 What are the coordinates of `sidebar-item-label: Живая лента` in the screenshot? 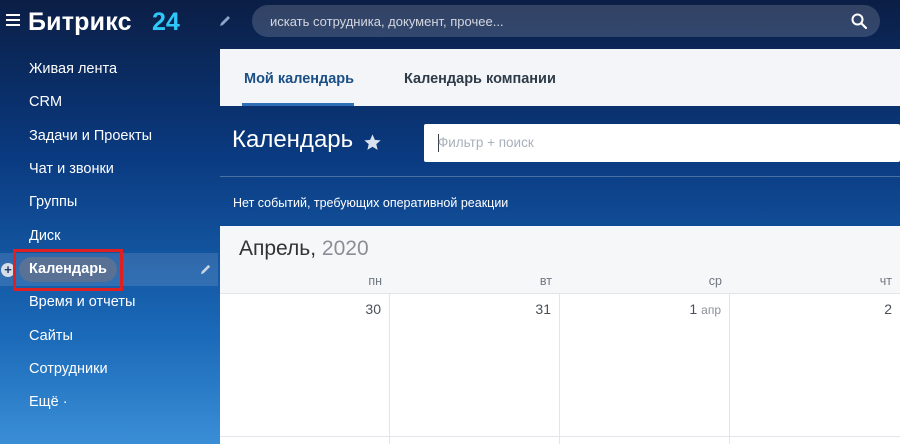 It's located at (73, 69).